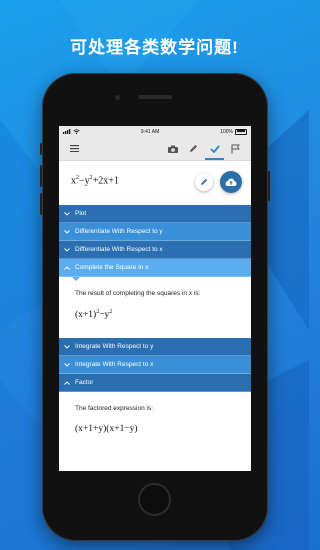  What do you see at coordinates (155, 149) in the screenshot?
I see `app-toolbar` at bounding box center [155, 149].